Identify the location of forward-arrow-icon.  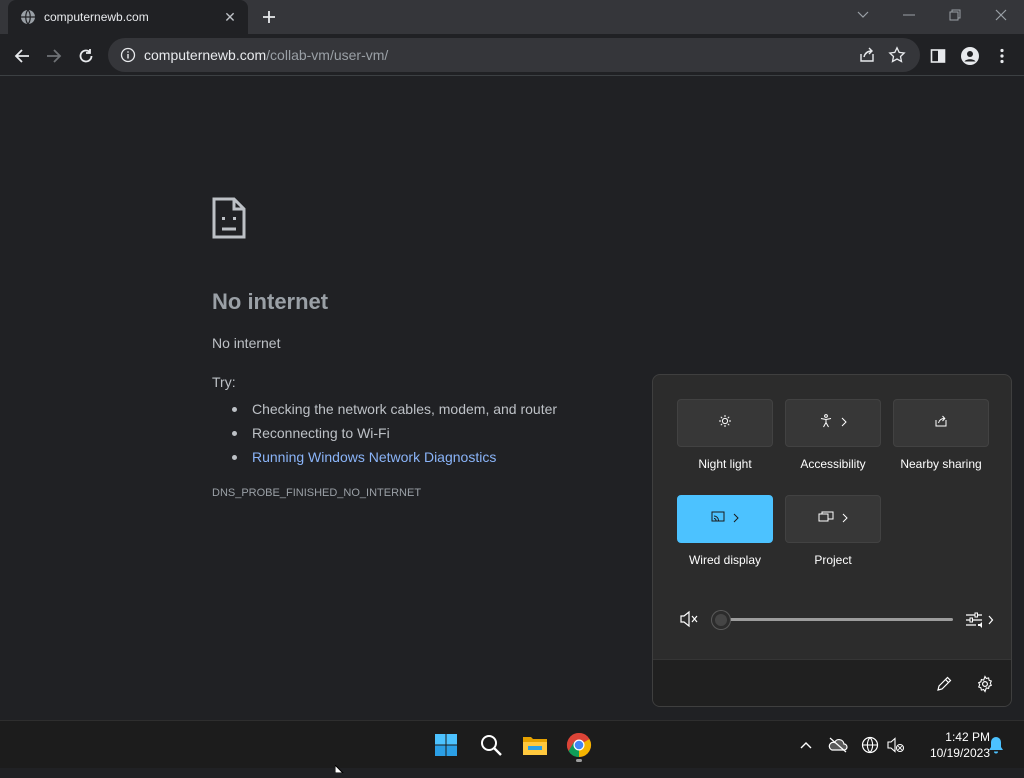
(54, 56).